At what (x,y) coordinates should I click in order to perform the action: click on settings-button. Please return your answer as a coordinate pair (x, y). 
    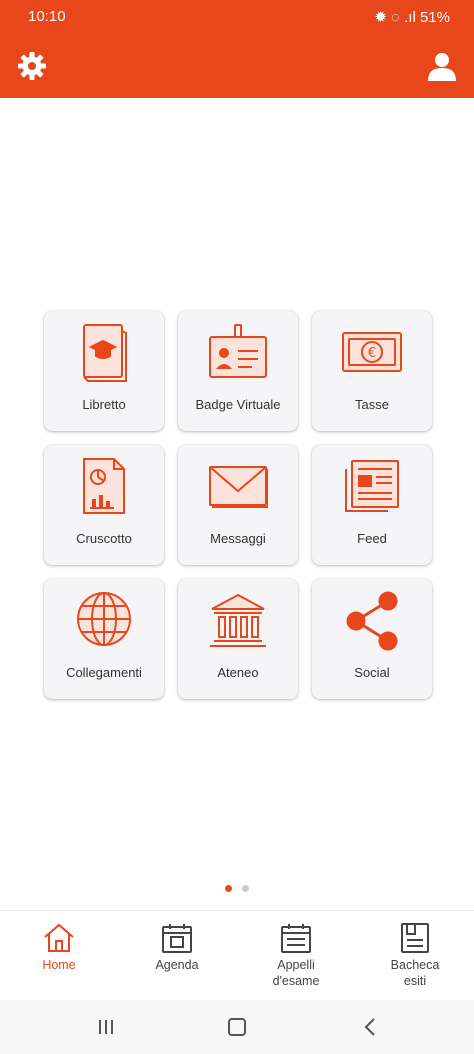
    Looking at the image, I should click on (32, 66).